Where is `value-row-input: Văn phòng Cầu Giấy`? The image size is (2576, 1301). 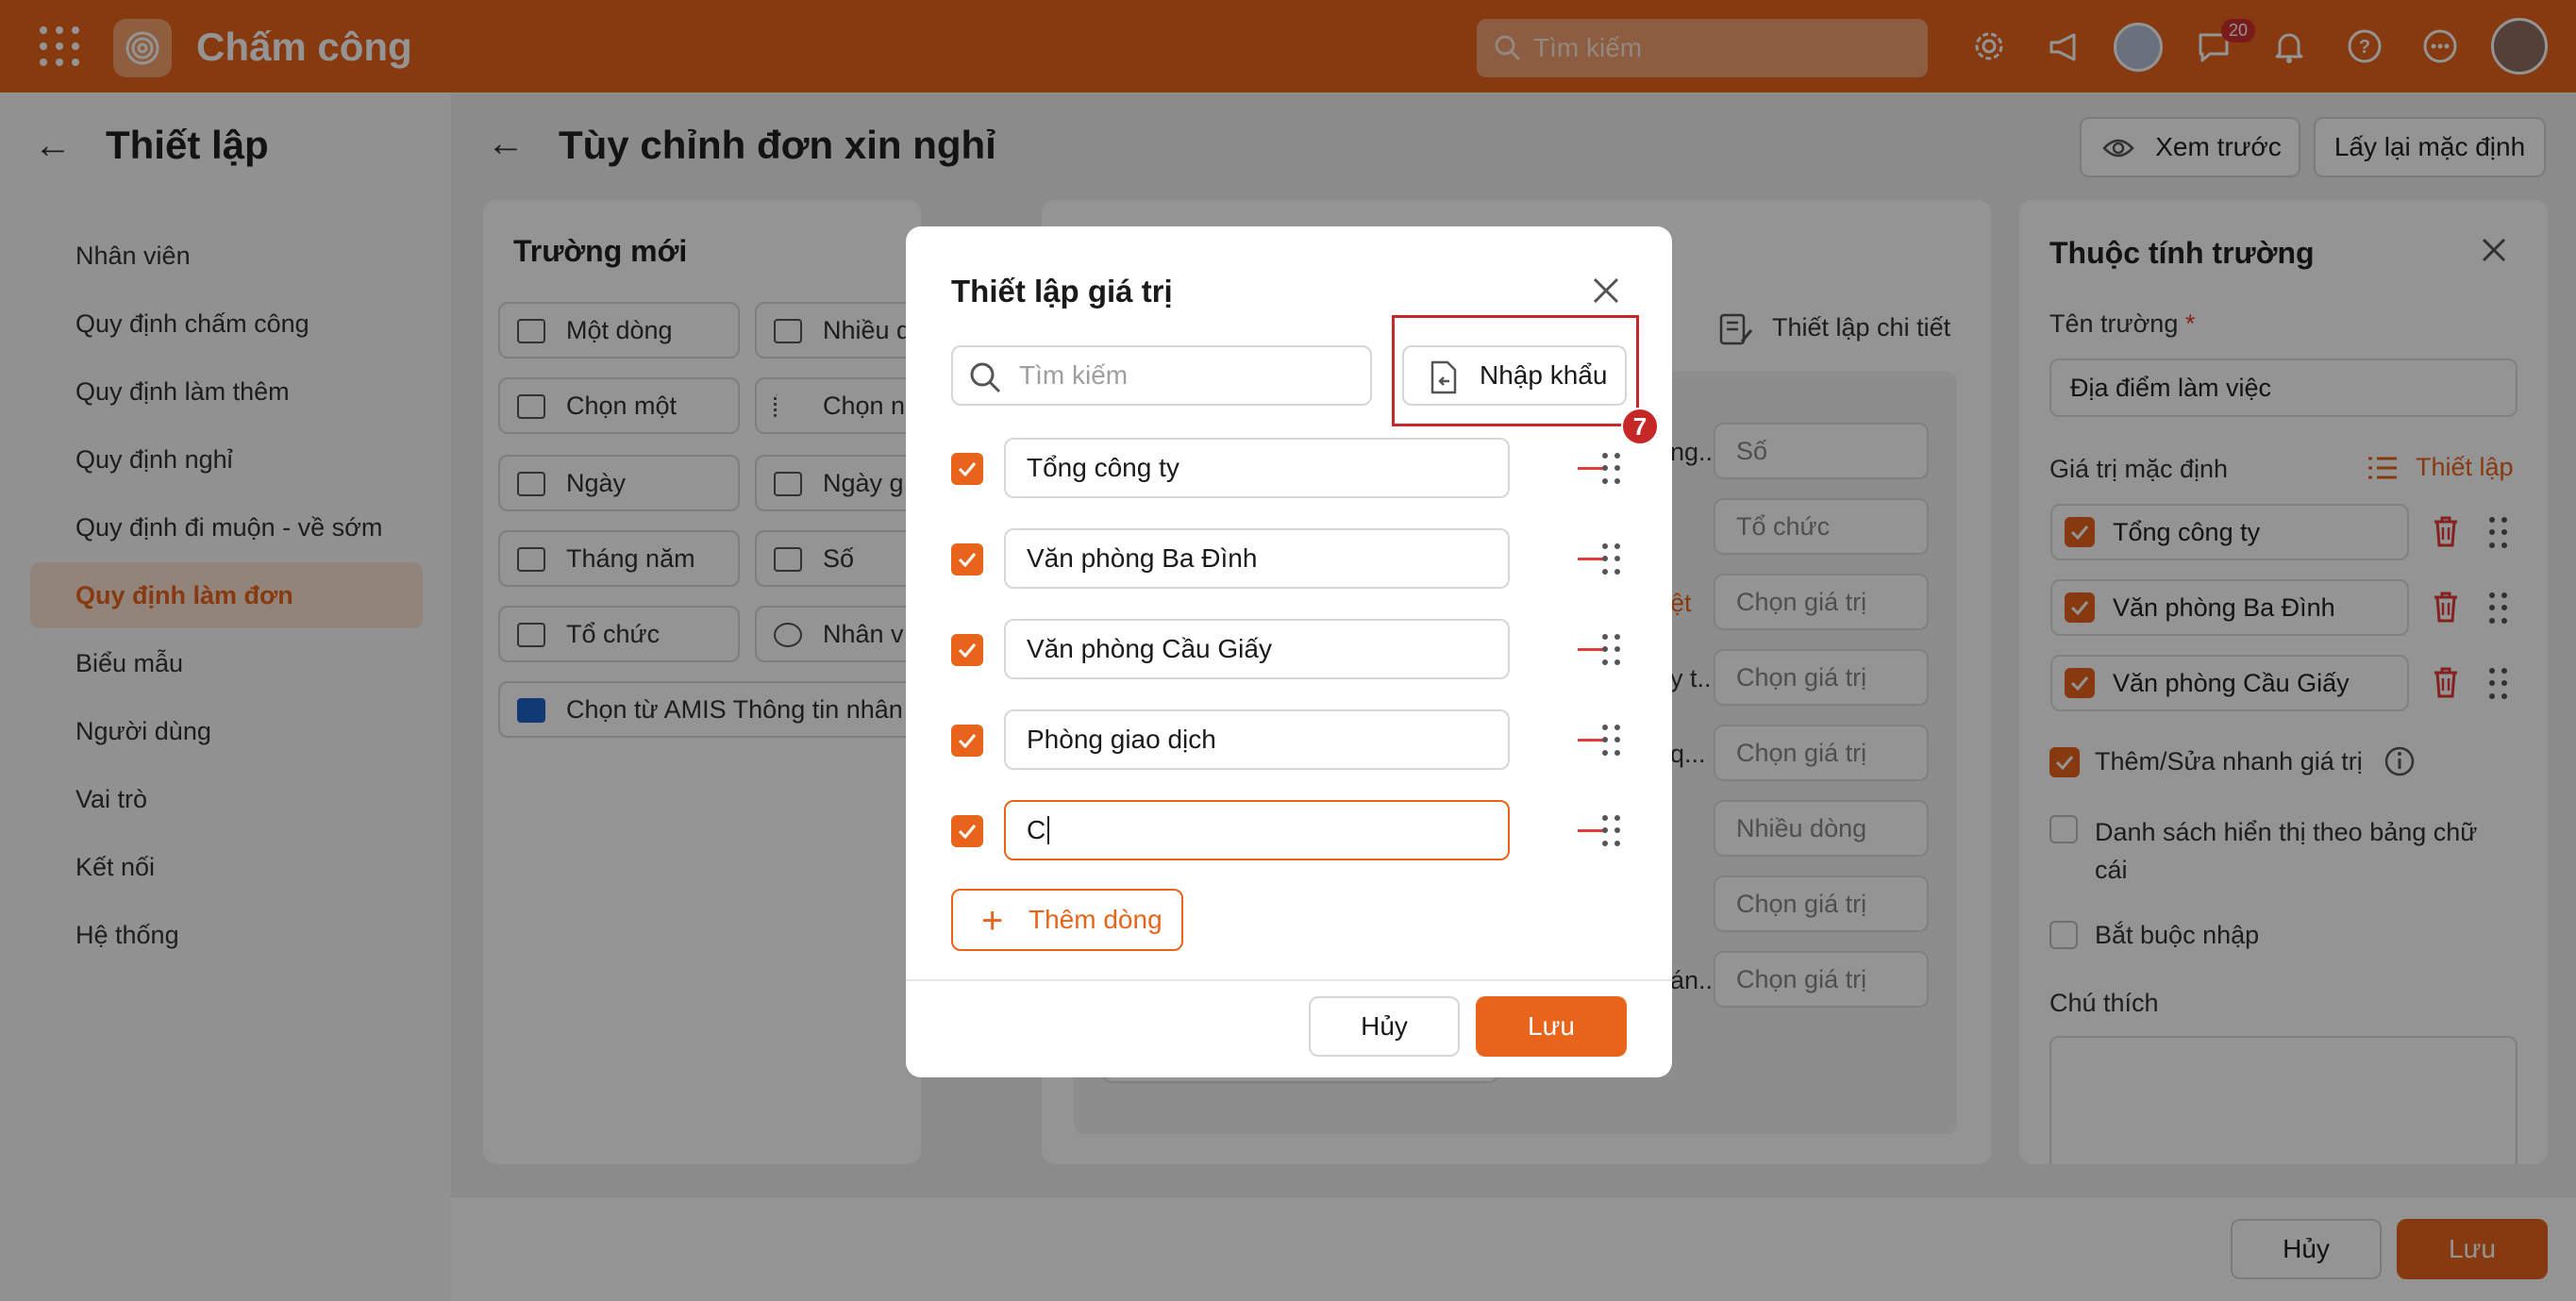
value-row-input: Văn phòng Cầu Giấy is located at coordinates (1257, 649).